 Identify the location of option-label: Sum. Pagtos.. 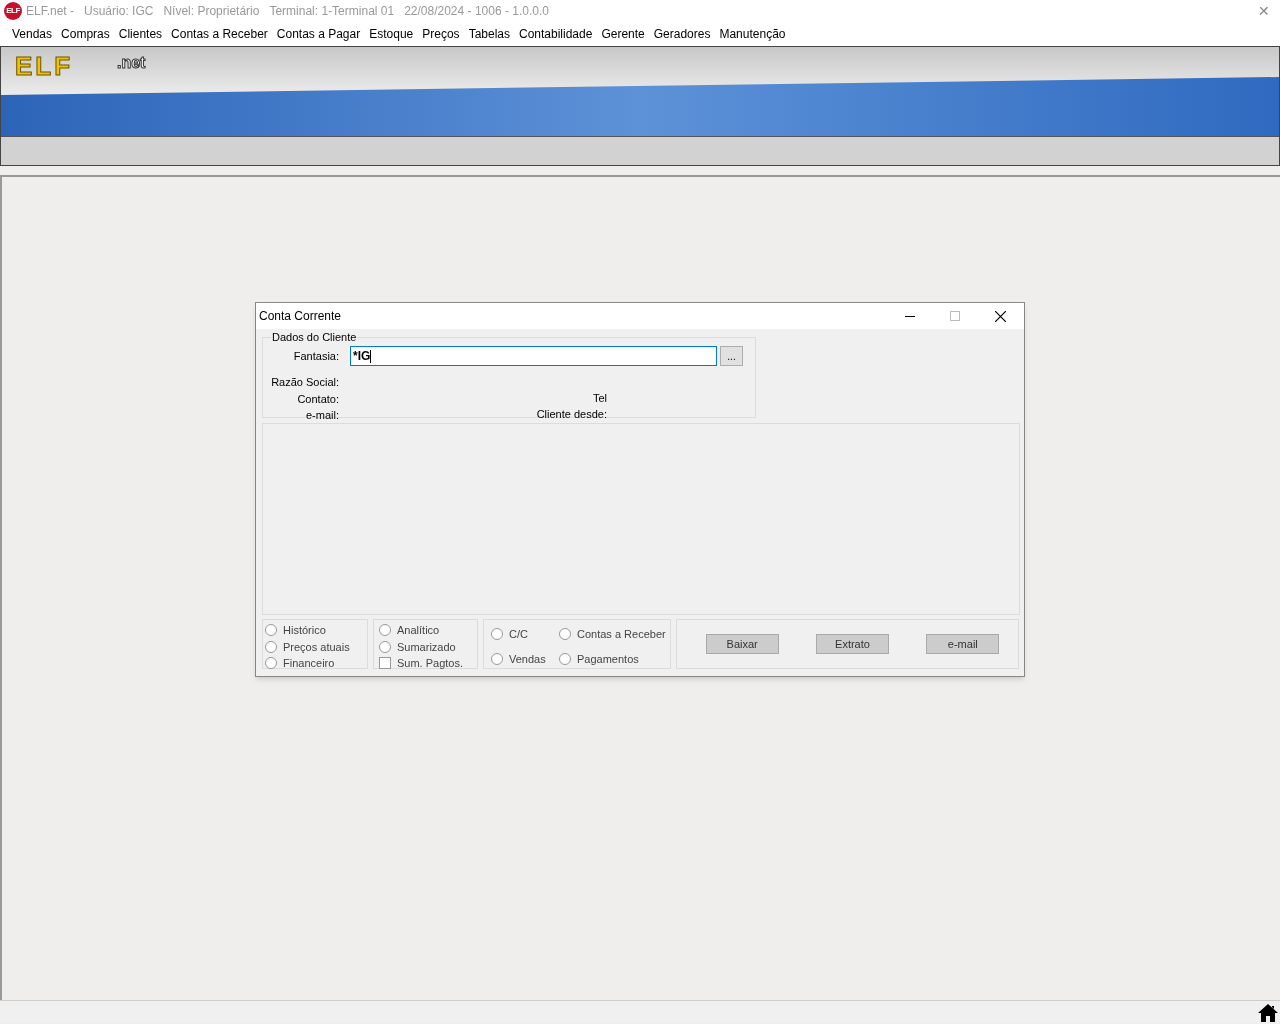
(430, 663).